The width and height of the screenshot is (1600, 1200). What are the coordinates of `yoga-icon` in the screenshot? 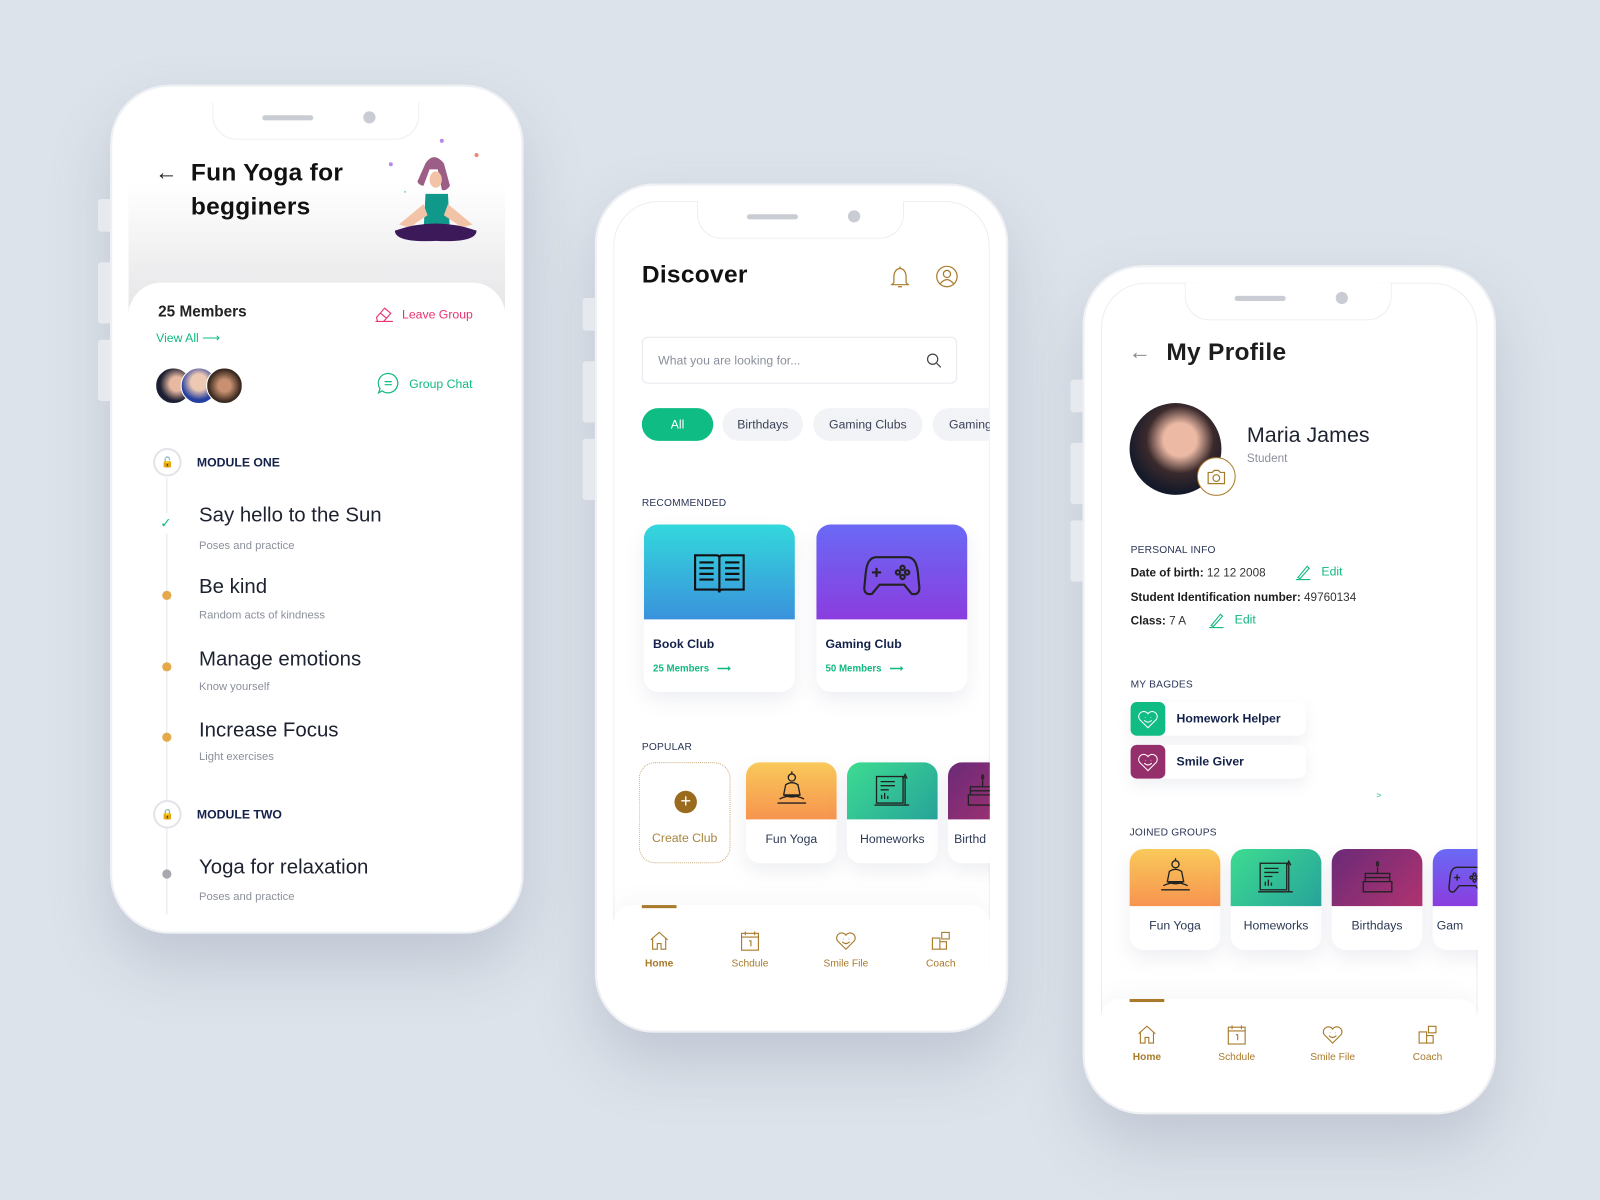 It's located at (791, 790).